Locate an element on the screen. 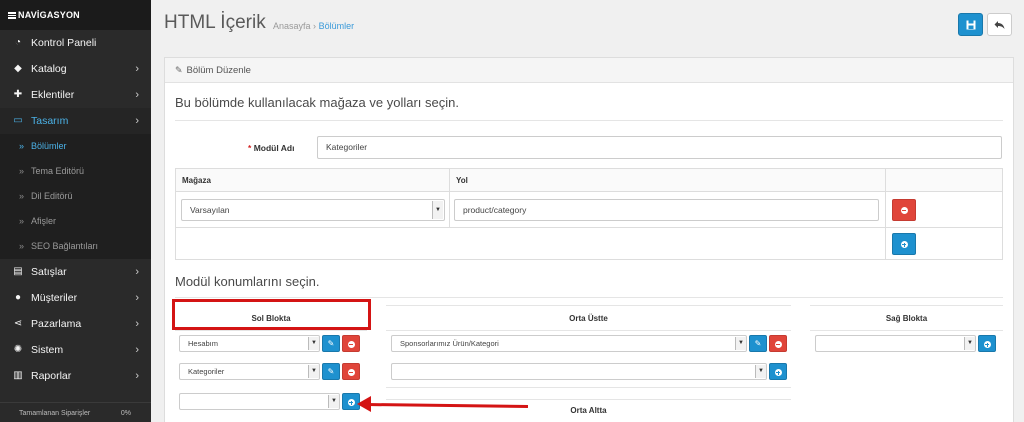 This screenshot has height=422, width=1024. sidebar-subitem-theme-editor: » Tema Editörü is located at coordinates (75, 171).